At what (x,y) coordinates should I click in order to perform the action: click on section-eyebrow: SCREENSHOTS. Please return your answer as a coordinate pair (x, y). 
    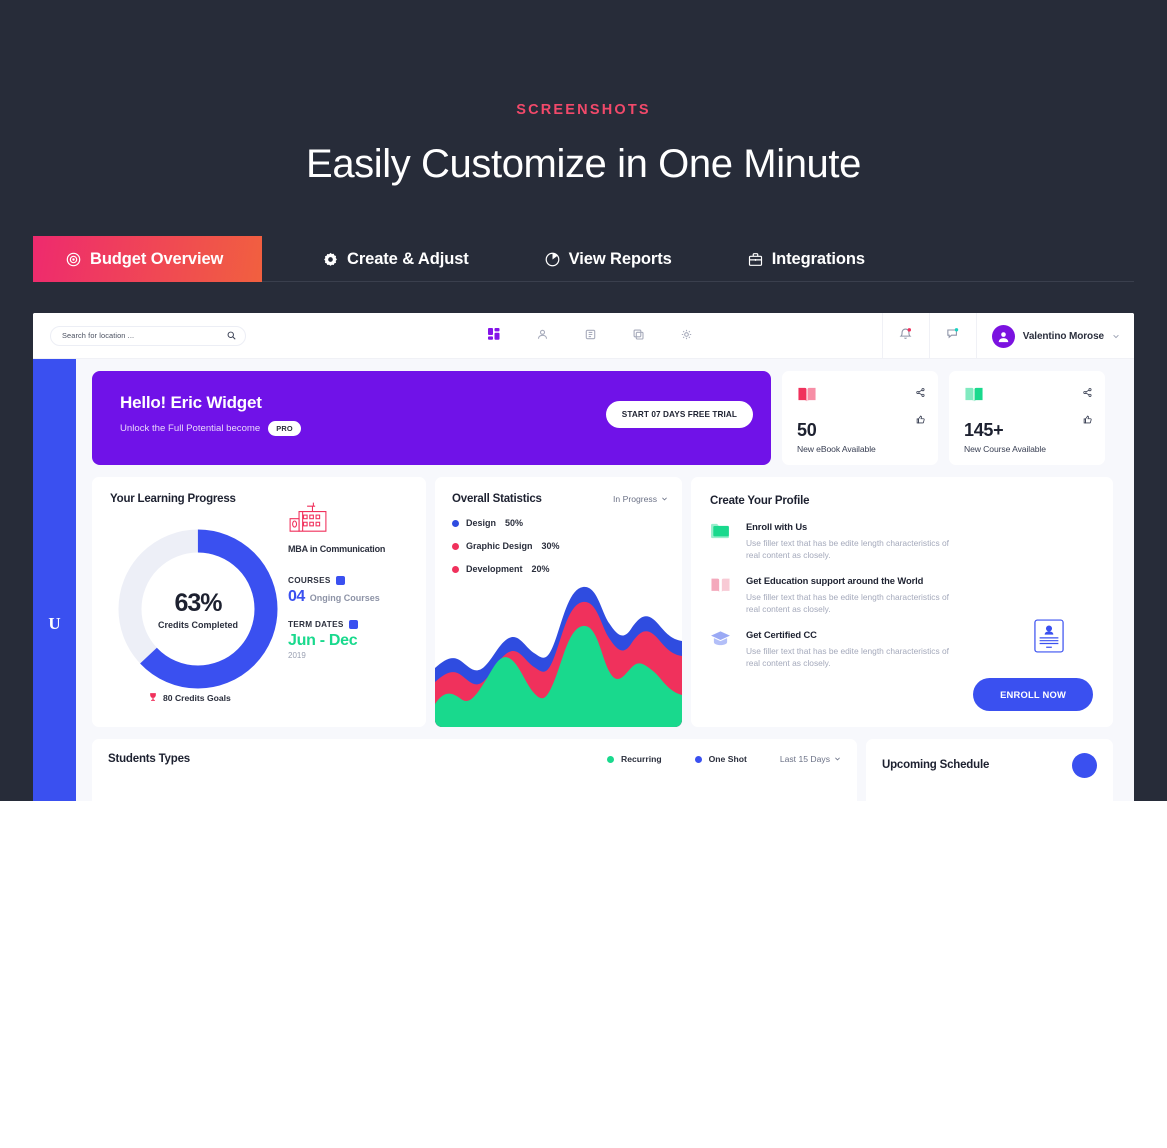
    Looking at the image, I should click on (583, 110).